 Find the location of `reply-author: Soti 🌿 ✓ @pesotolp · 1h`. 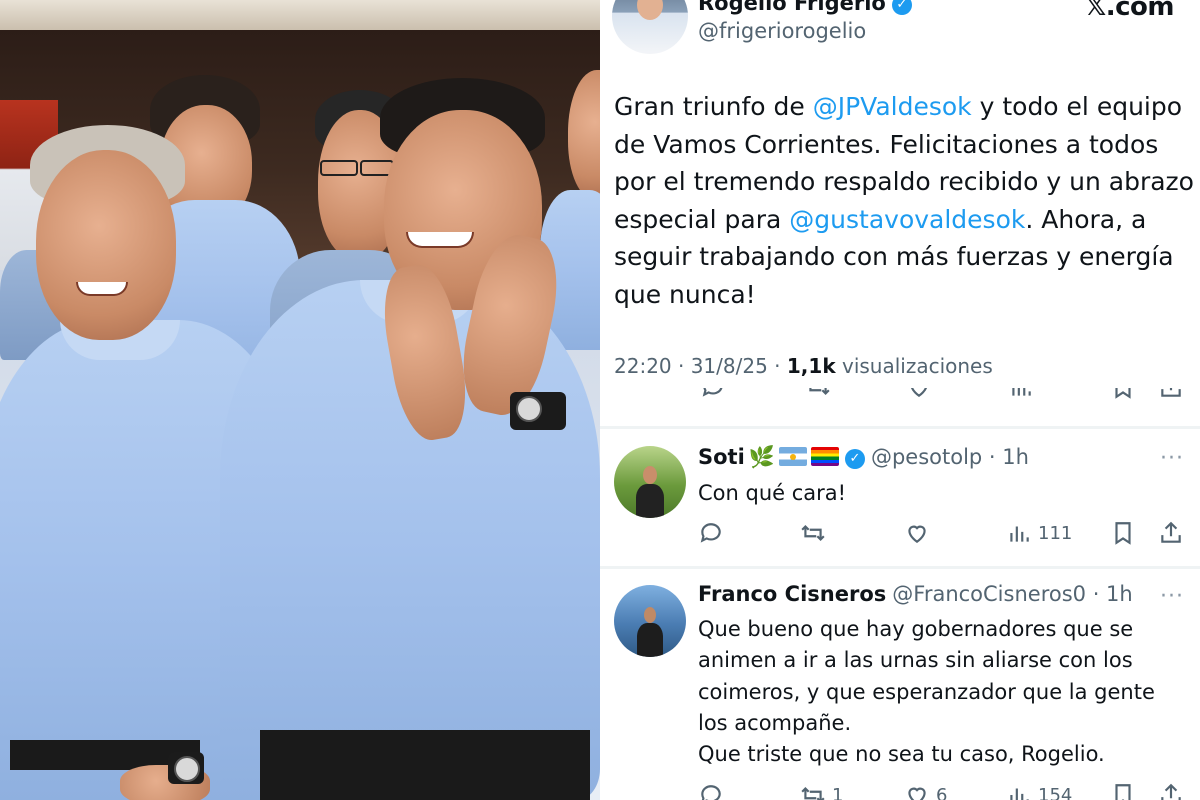

reply-author: Soti 🌿 ✓ @pesotolp · 1h is located at coordinates (863, 457).